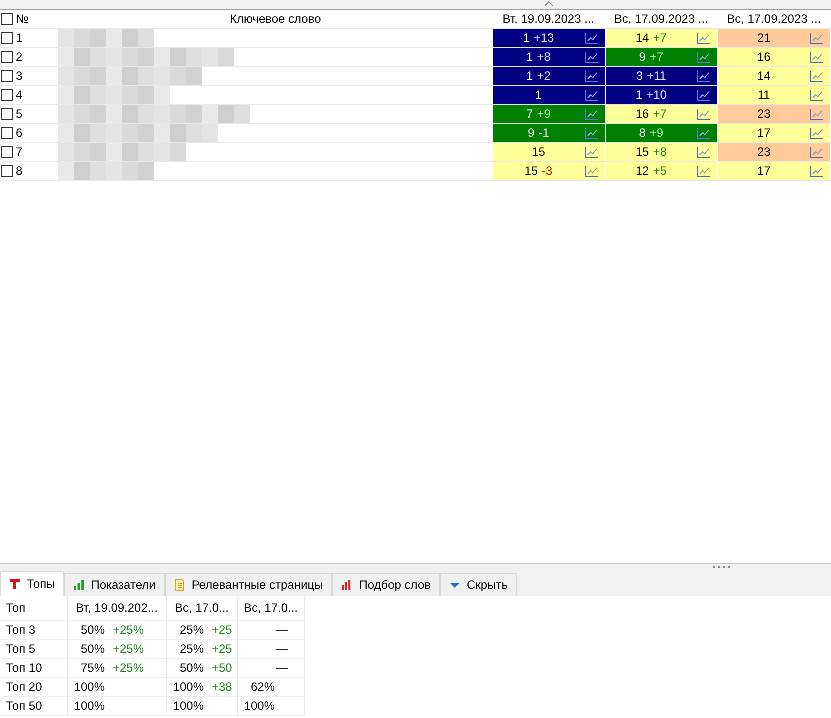 This screenshot has width=831, height=718. Describe the element at coordinates (114, 584) in the screenshot. I see `tab: Показатели` at that location.